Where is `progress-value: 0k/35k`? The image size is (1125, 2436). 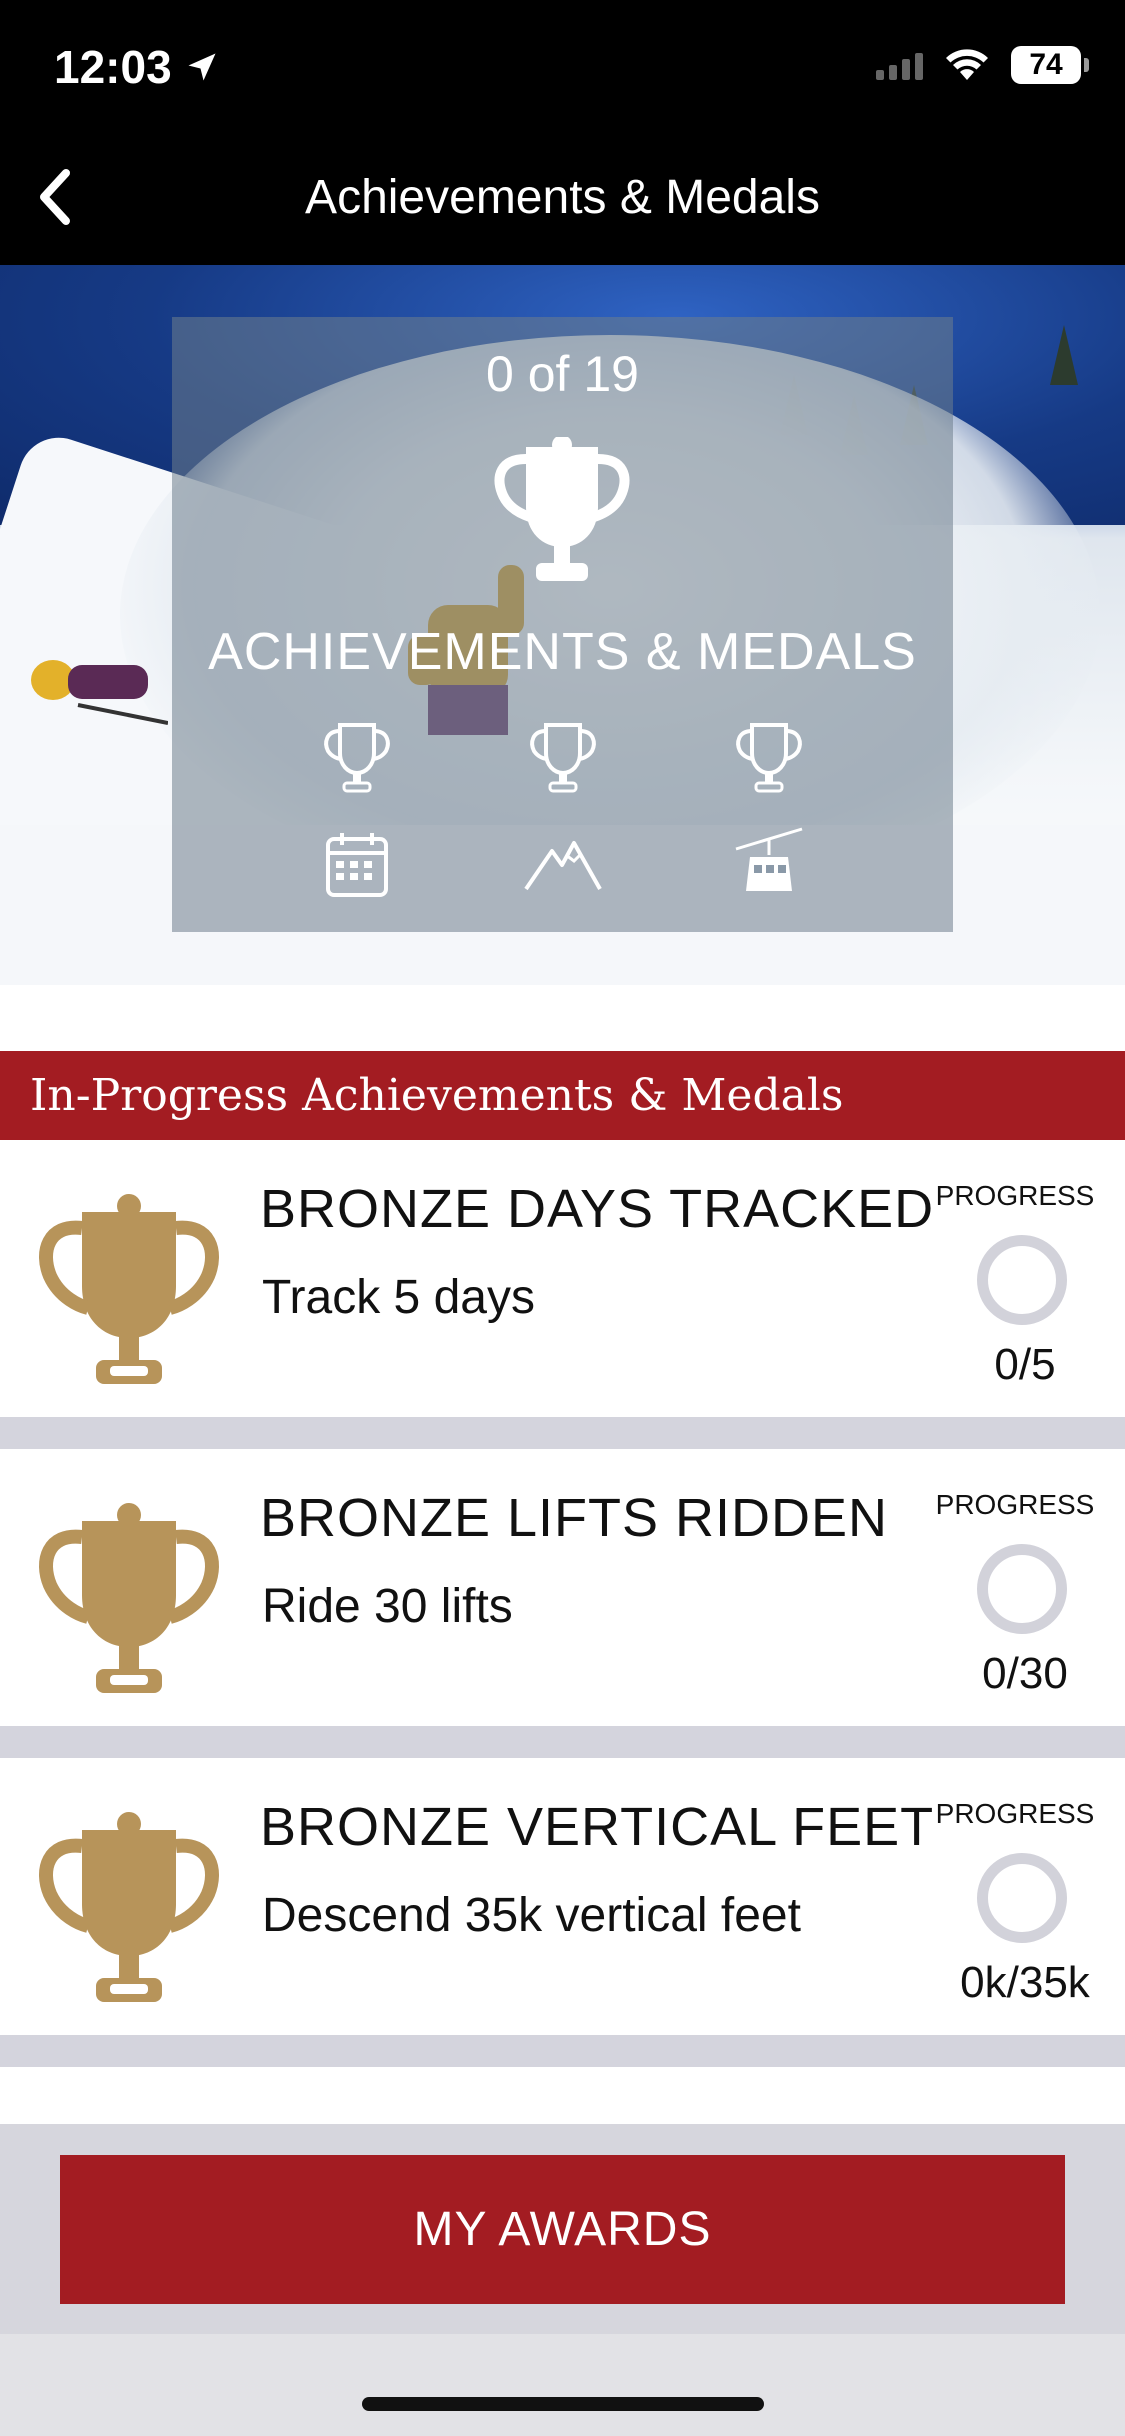 progress-value: 0k/35k is located at coordinates (1025, 1982).